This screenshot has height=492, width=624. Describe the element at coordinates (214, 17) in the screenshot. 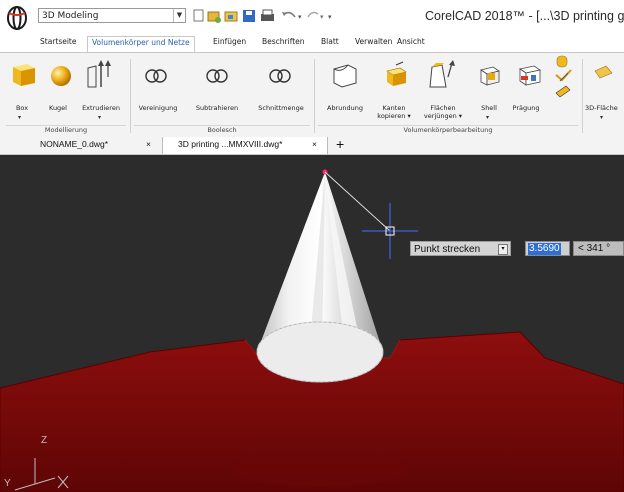

I see `open-file-icon` at that location.